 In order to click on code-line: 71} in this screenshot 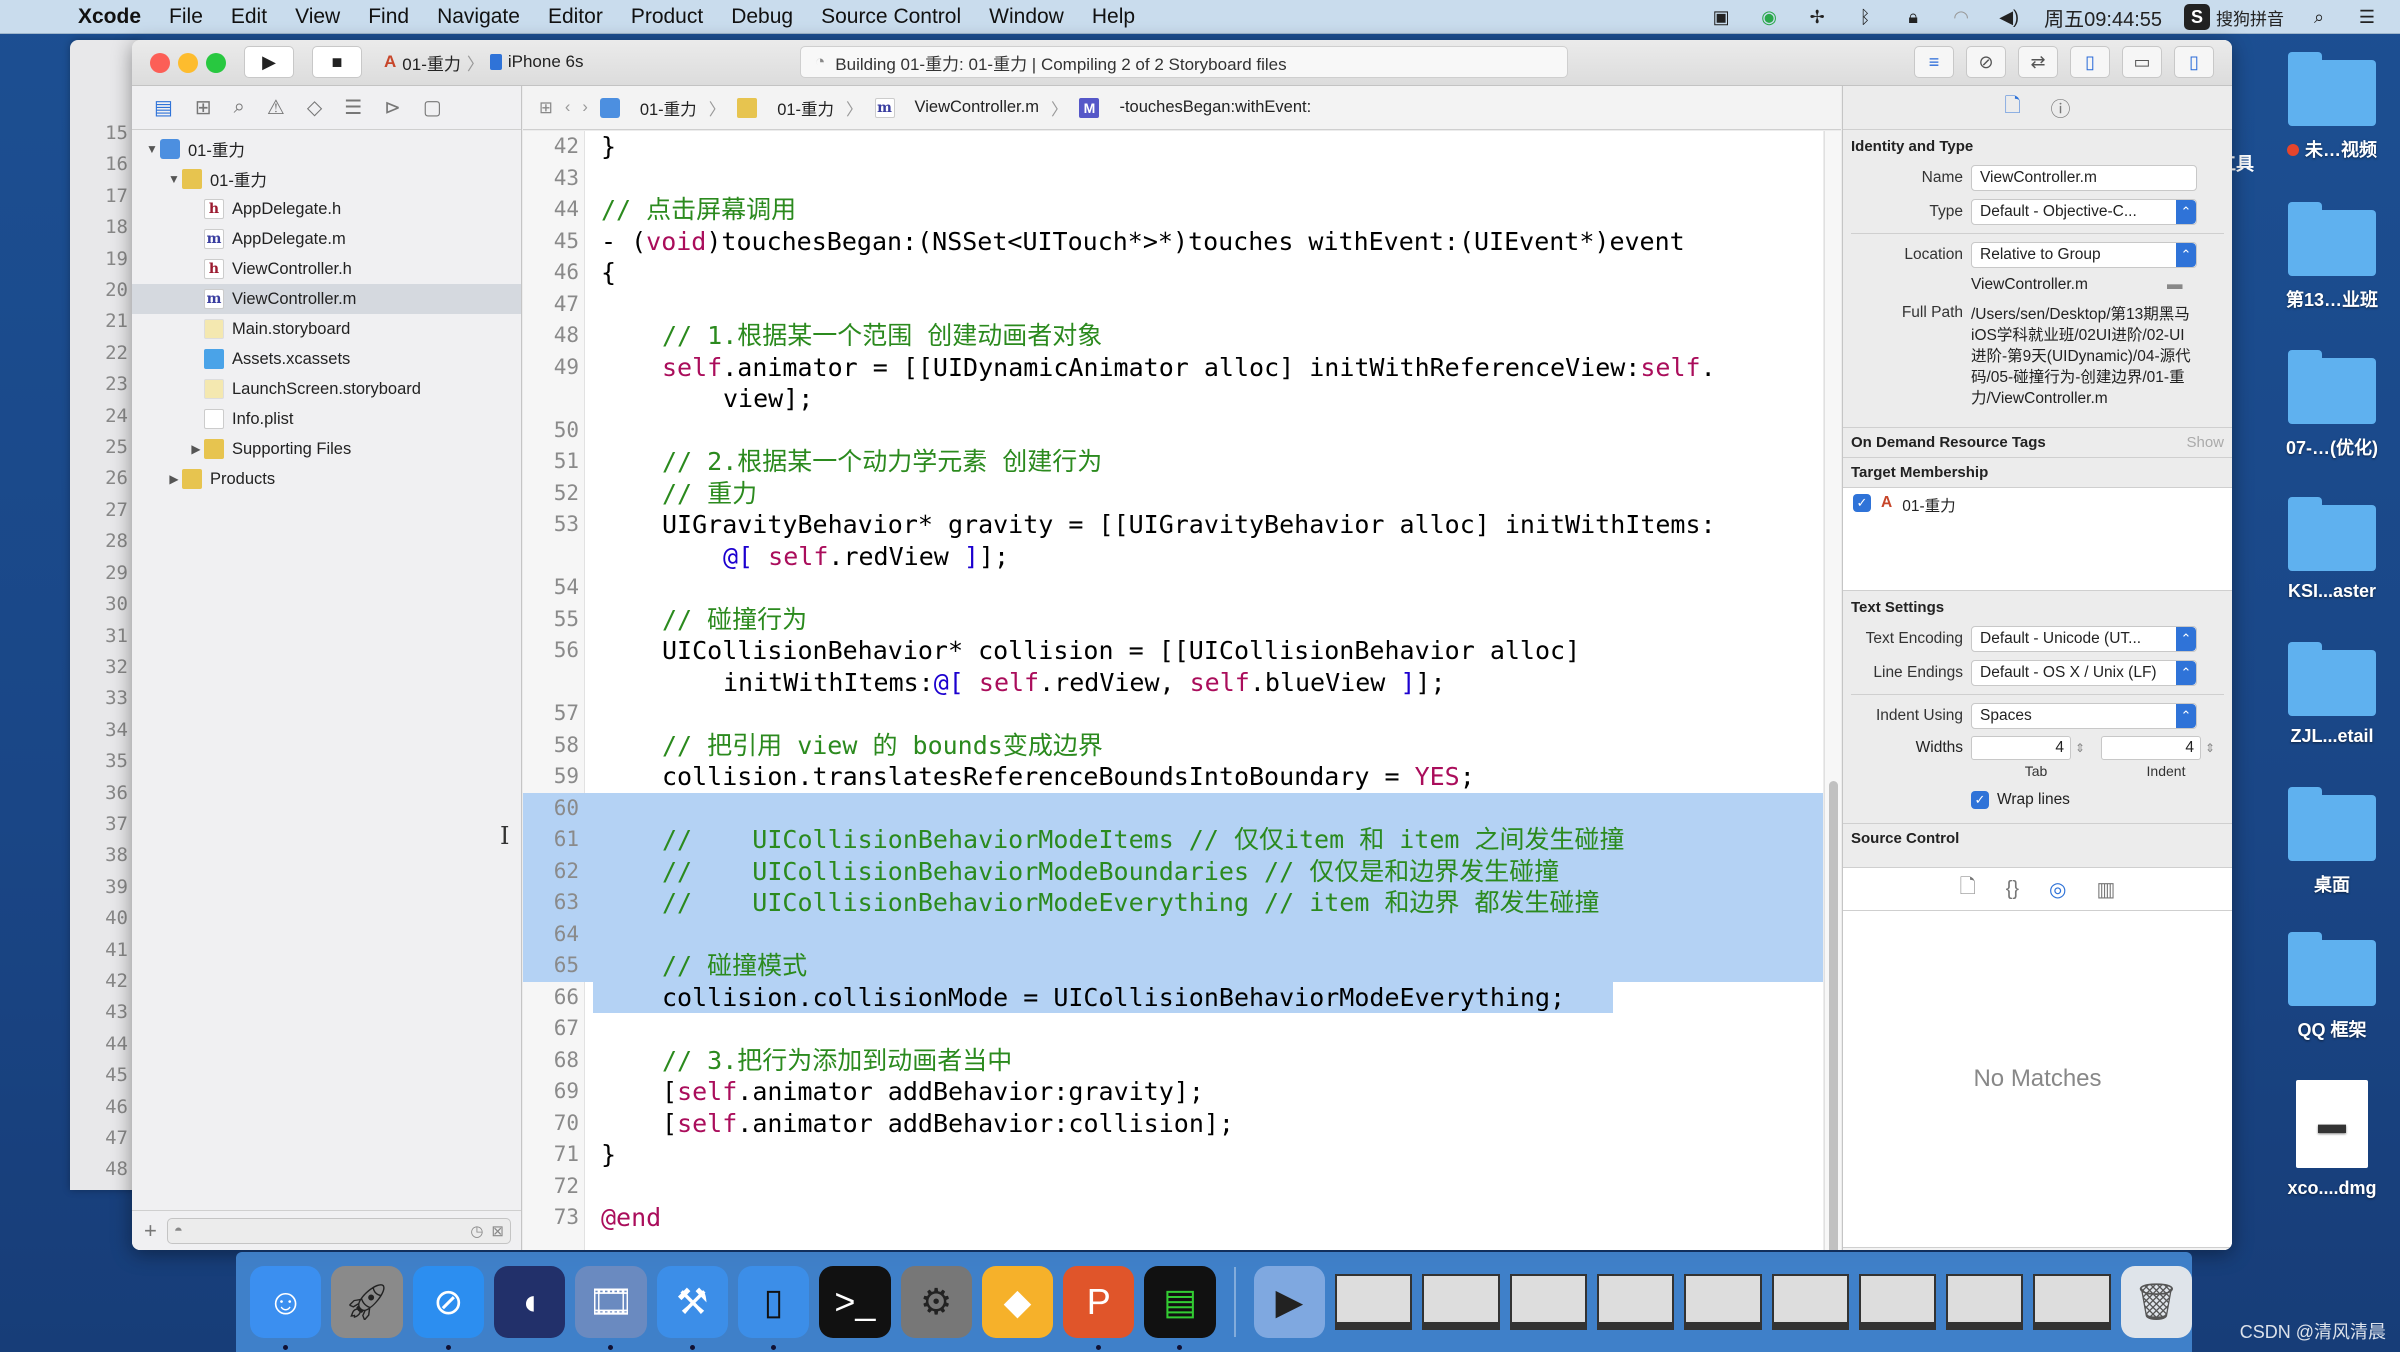, I will do `click(1173, 1155)`.